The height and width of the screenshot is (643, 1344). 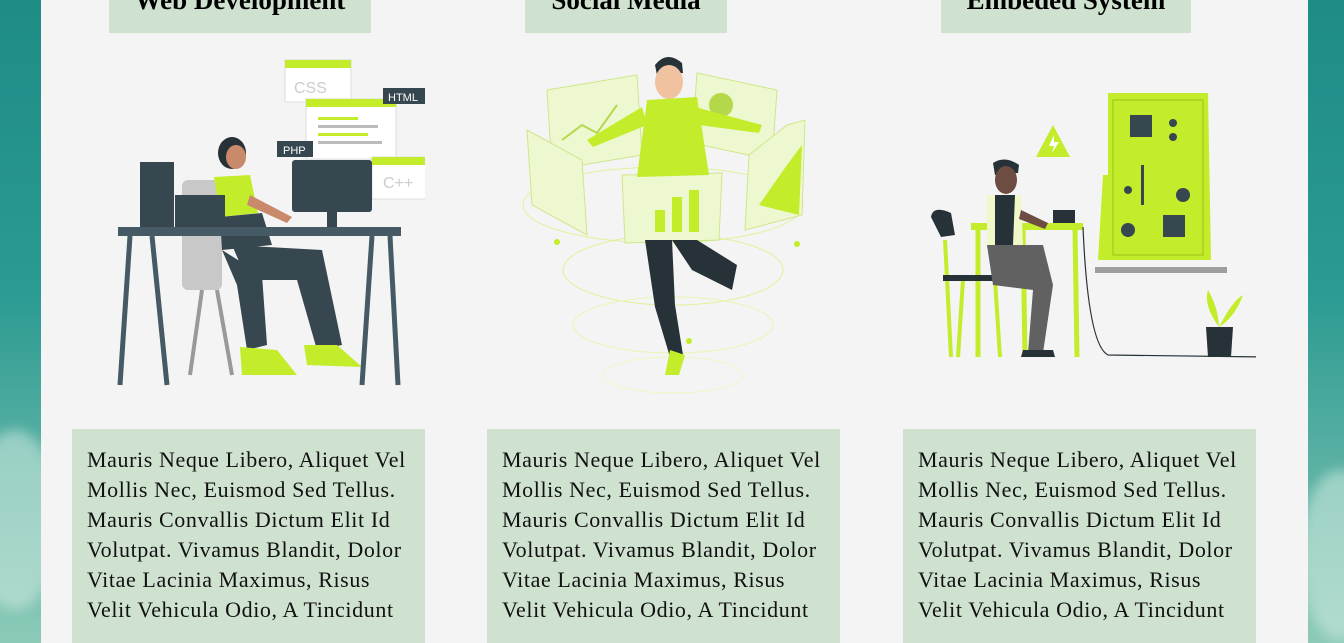 What do you see at coordinates (157, 194) in the screenshot?
I see `left-monitor` at bounding box center [157, 194].